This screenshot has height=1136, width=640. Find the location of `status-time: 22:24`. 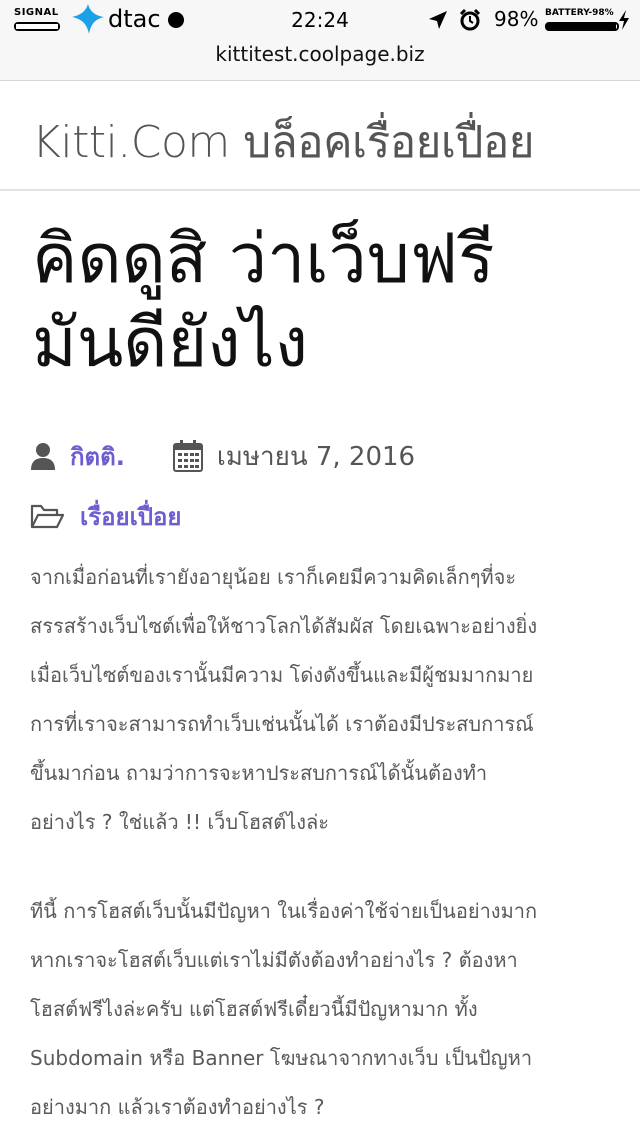

status-time: 22:24 is located at coordinates (320, 20).